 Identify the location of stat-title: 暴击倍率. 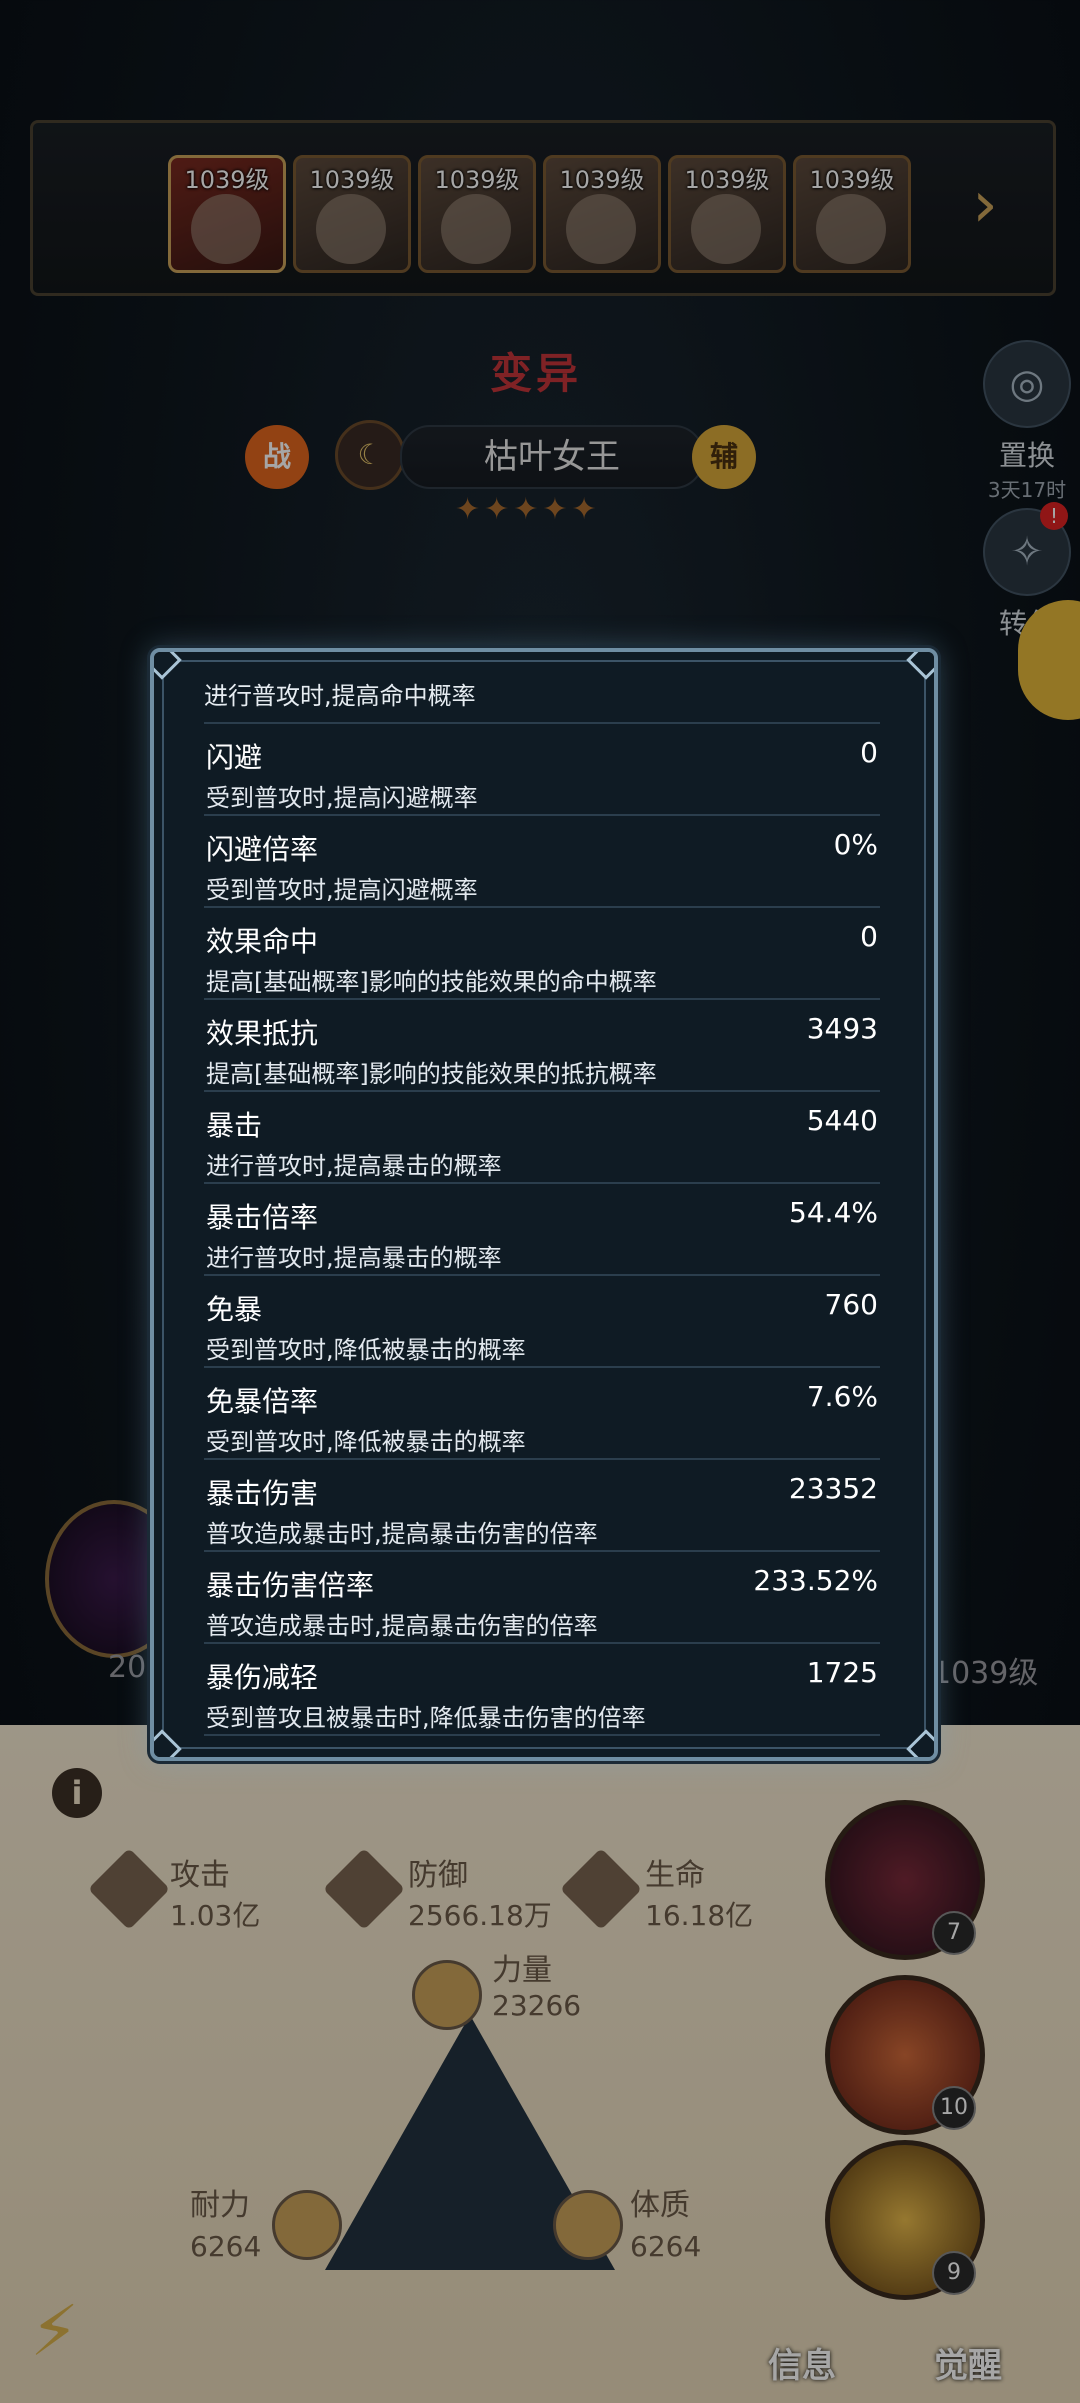
(262, 1217).